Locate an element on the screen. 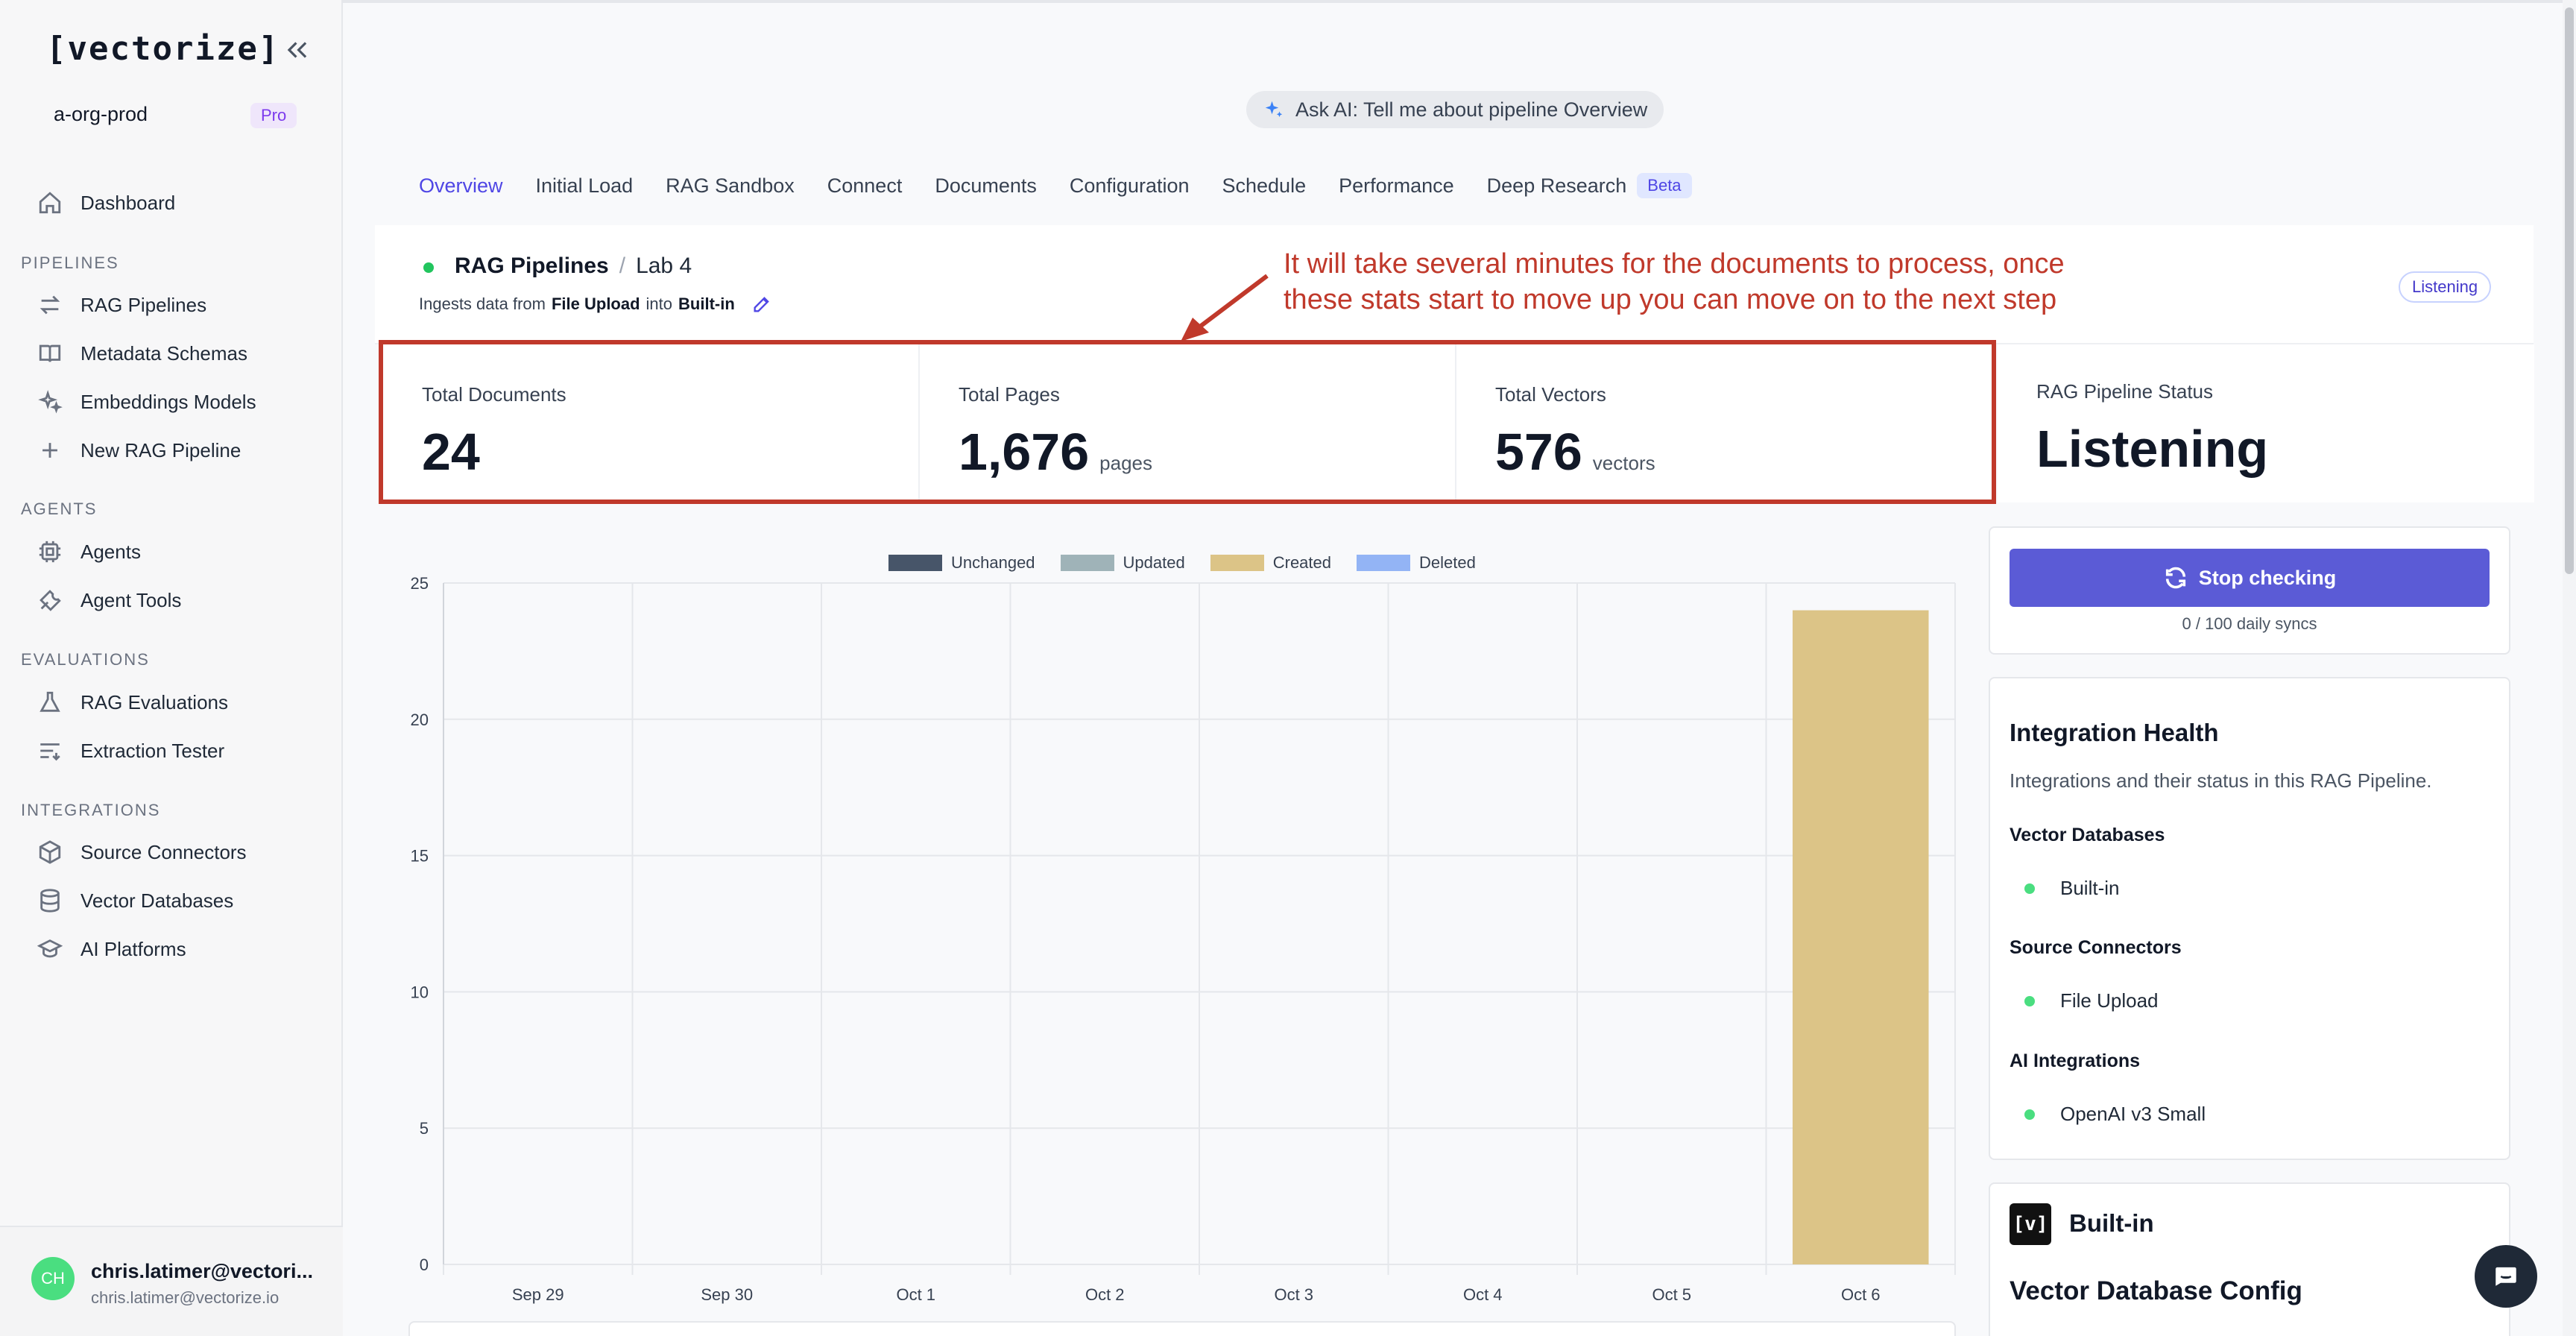  x-tick-label: Oct 2 is located at coordinates (1105, 1294).